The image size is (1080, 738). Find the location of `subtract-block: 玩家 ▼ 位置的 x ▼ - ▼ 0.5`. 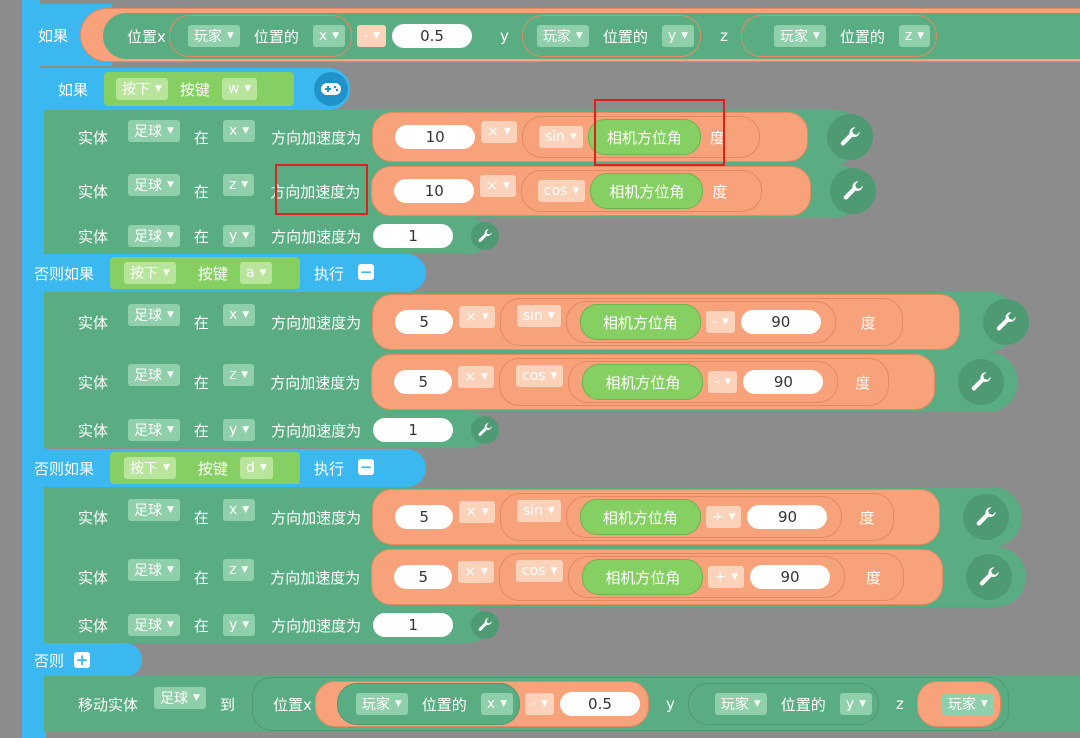

subtract-block: 玩家 ▼ 位置的 x ▼ - ▼ 0.5 is located at coordinates (481, 704).